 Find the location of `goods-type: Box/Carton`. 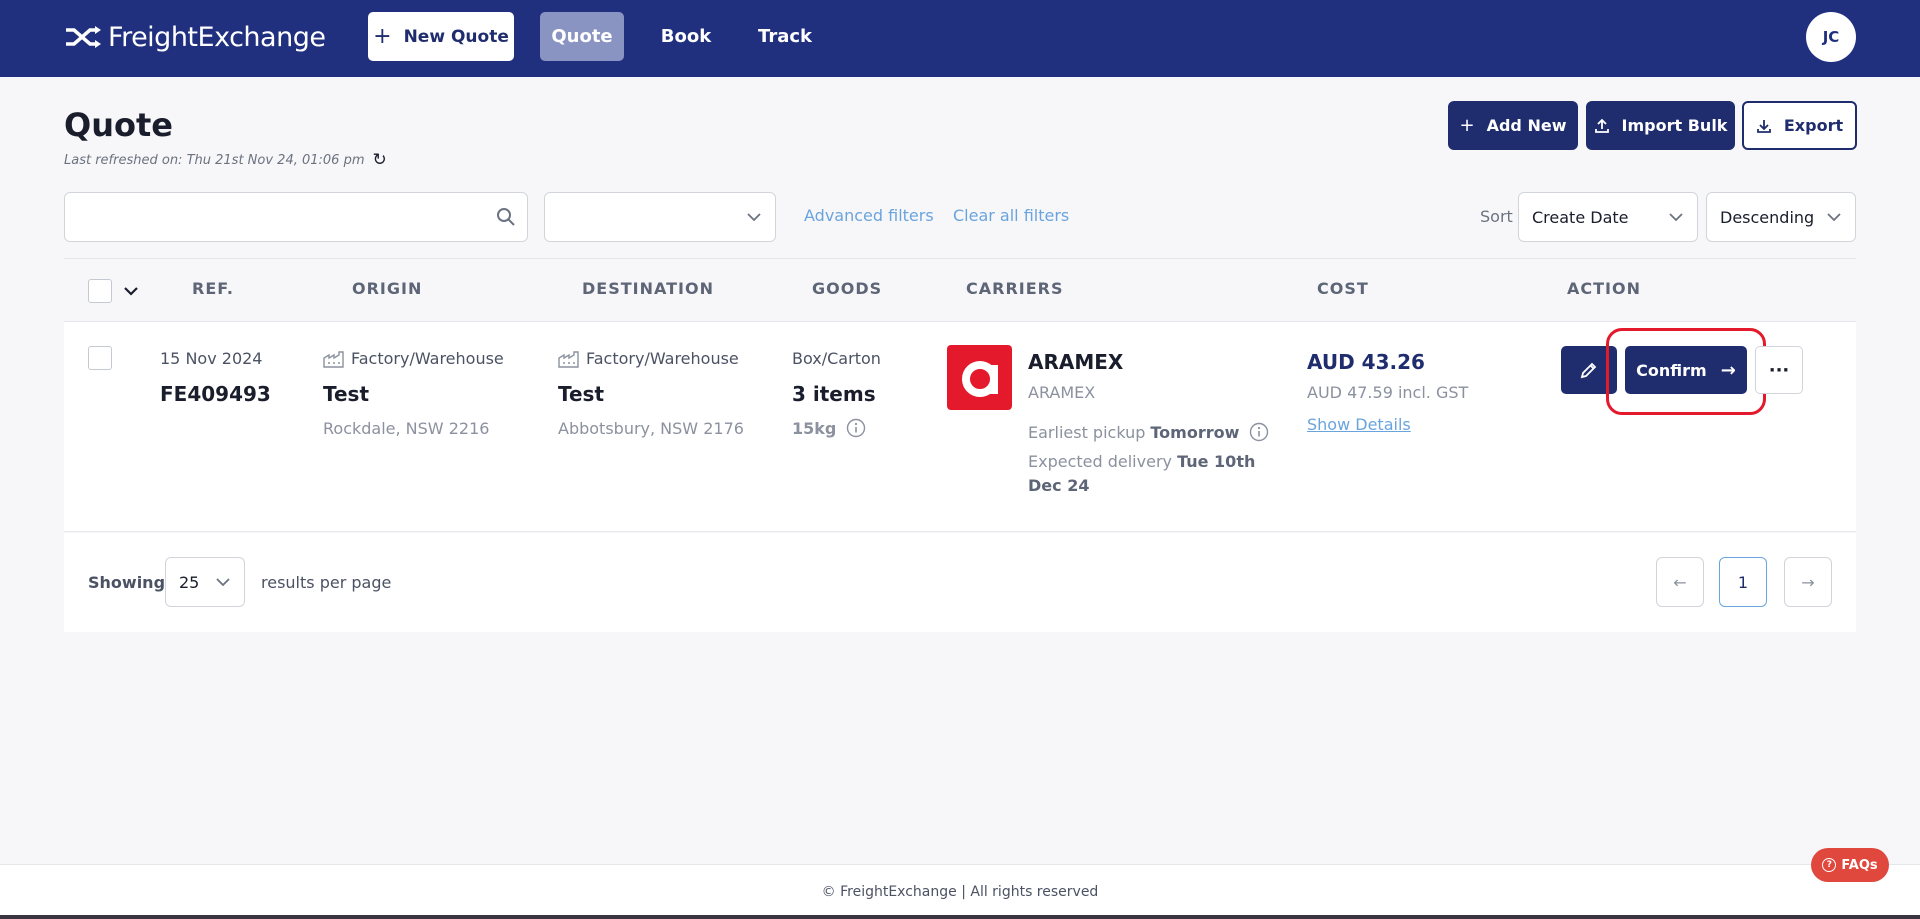

goods-type: Box/Carton is located at coordinates (836, 358).